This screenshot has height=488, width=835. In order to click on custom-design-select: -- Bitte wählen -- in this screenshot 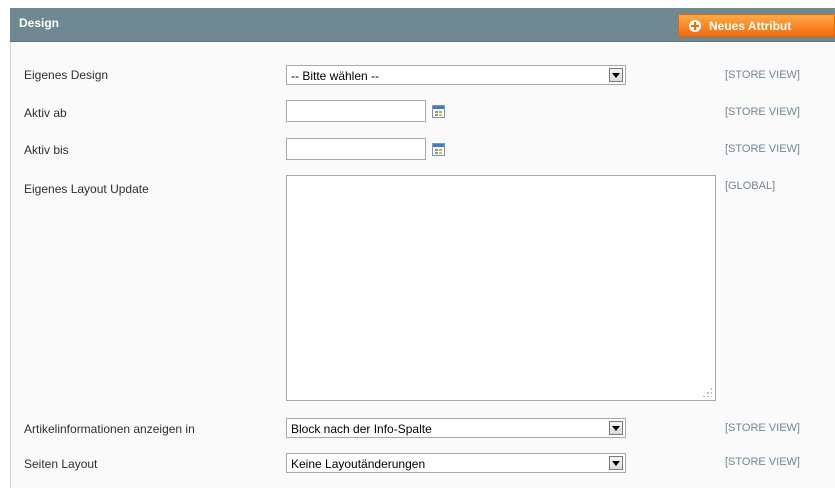, I will do `click(456, 75)`.